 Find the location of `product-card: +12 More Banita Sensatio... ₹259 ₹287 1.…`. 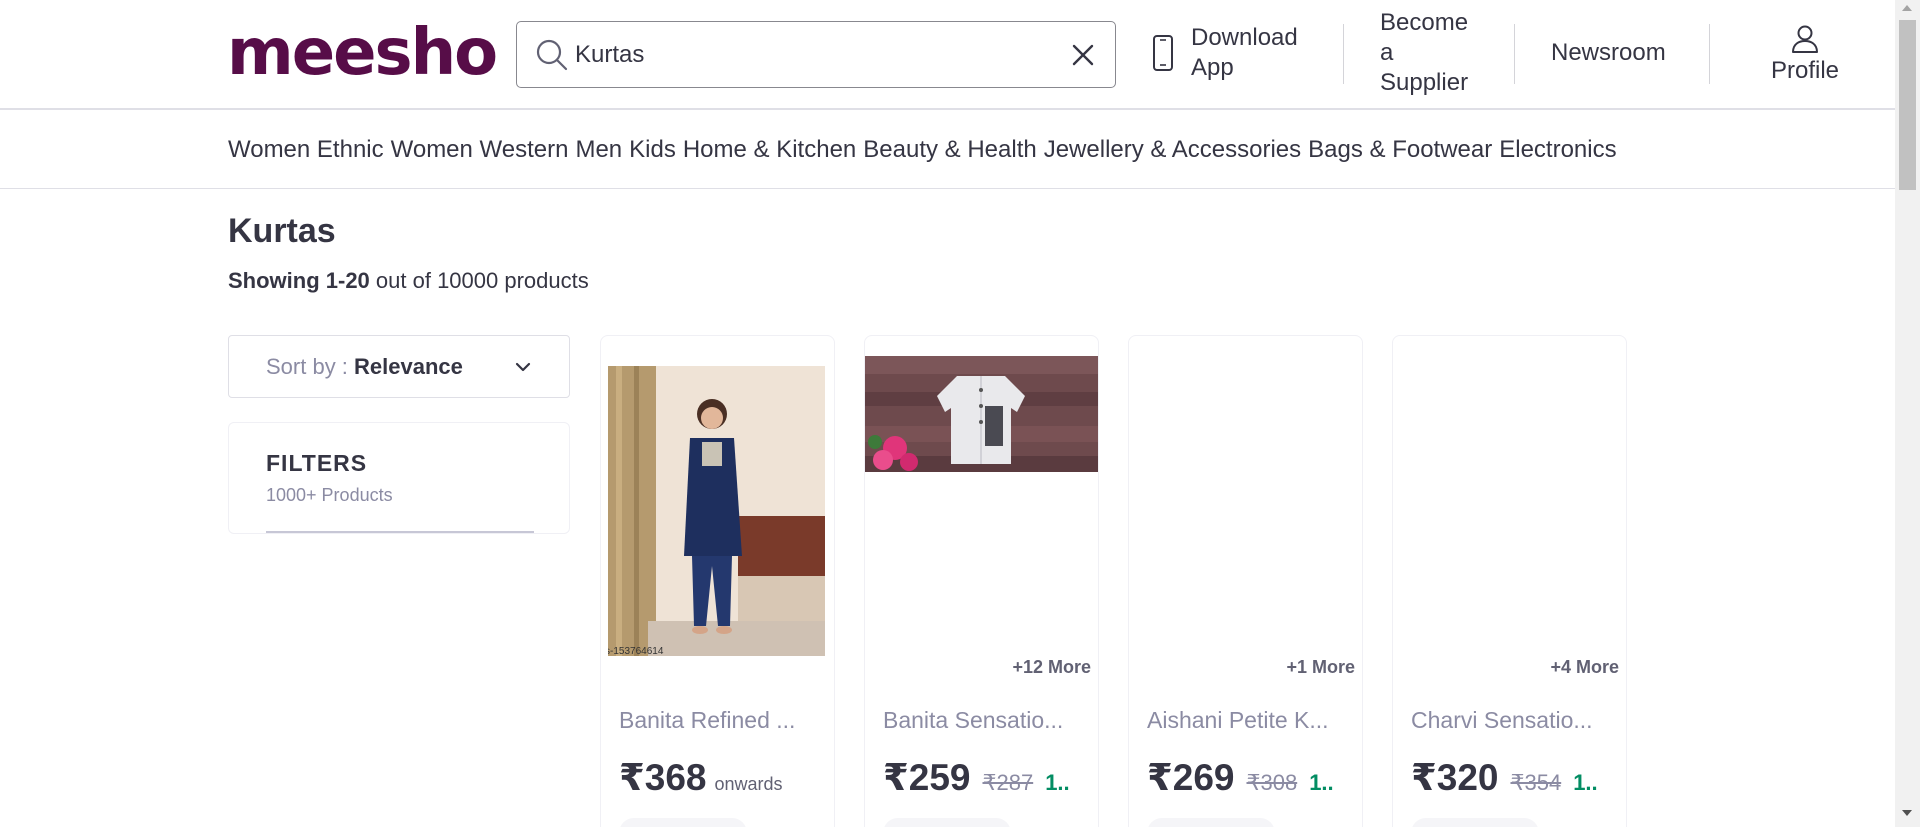

product-card: +12 More Banita Sensatio... ₹259 ₹287 1.… is located at coordinates (981, 581).